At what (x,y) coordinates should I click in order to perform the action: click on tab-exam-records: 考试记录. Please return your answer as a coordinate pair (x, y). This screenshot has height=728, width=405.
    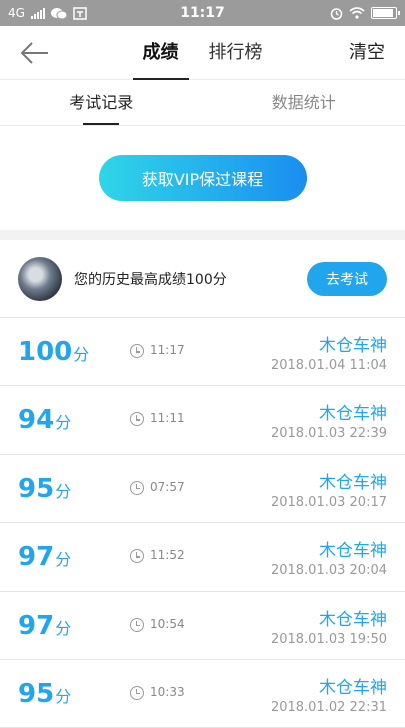
    Looking at the image, I should click on (101, 102).